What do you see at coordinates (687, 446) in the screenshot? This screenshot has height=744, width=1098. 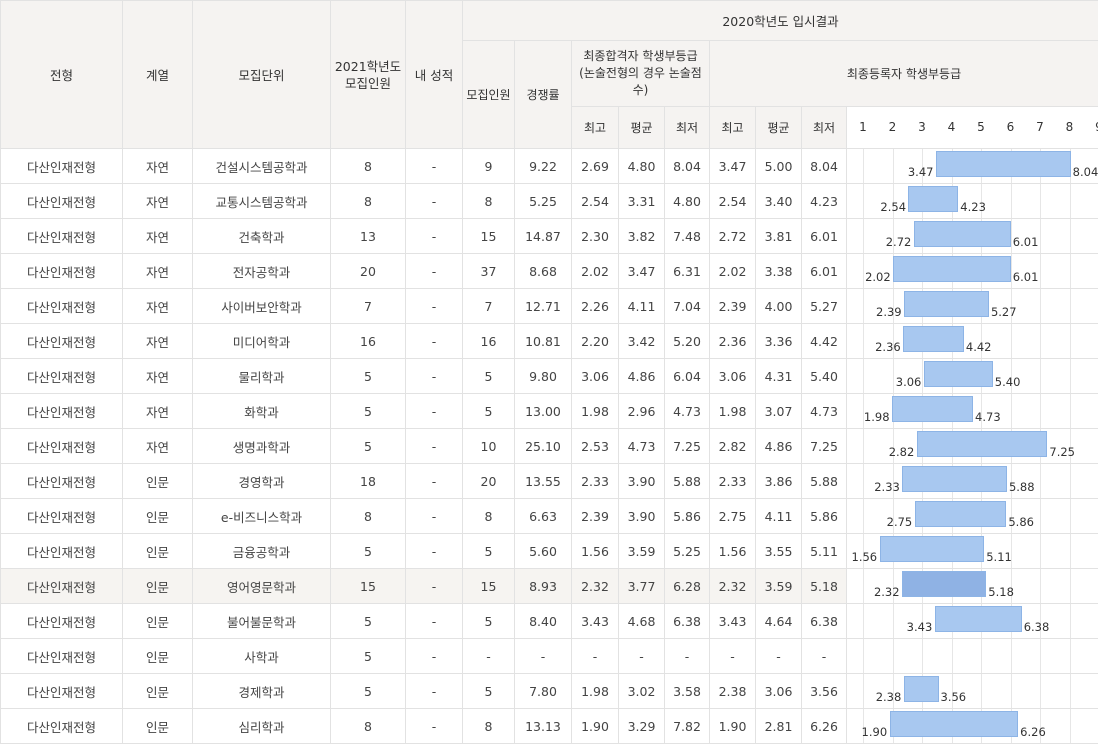 I see `cell-pass-min: 7.25` at bounding box center [687, 446].